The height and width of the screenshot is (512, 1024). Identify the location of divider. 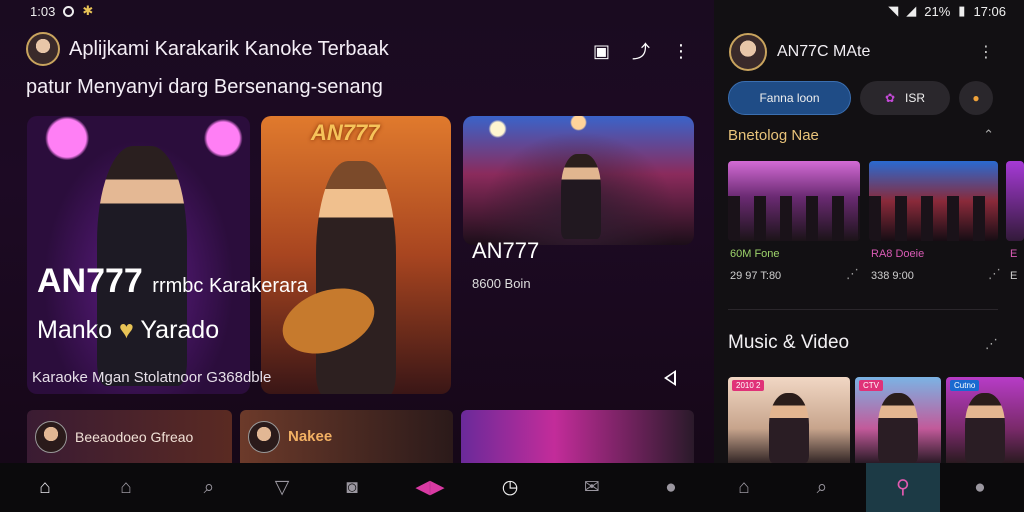
(863, 309).